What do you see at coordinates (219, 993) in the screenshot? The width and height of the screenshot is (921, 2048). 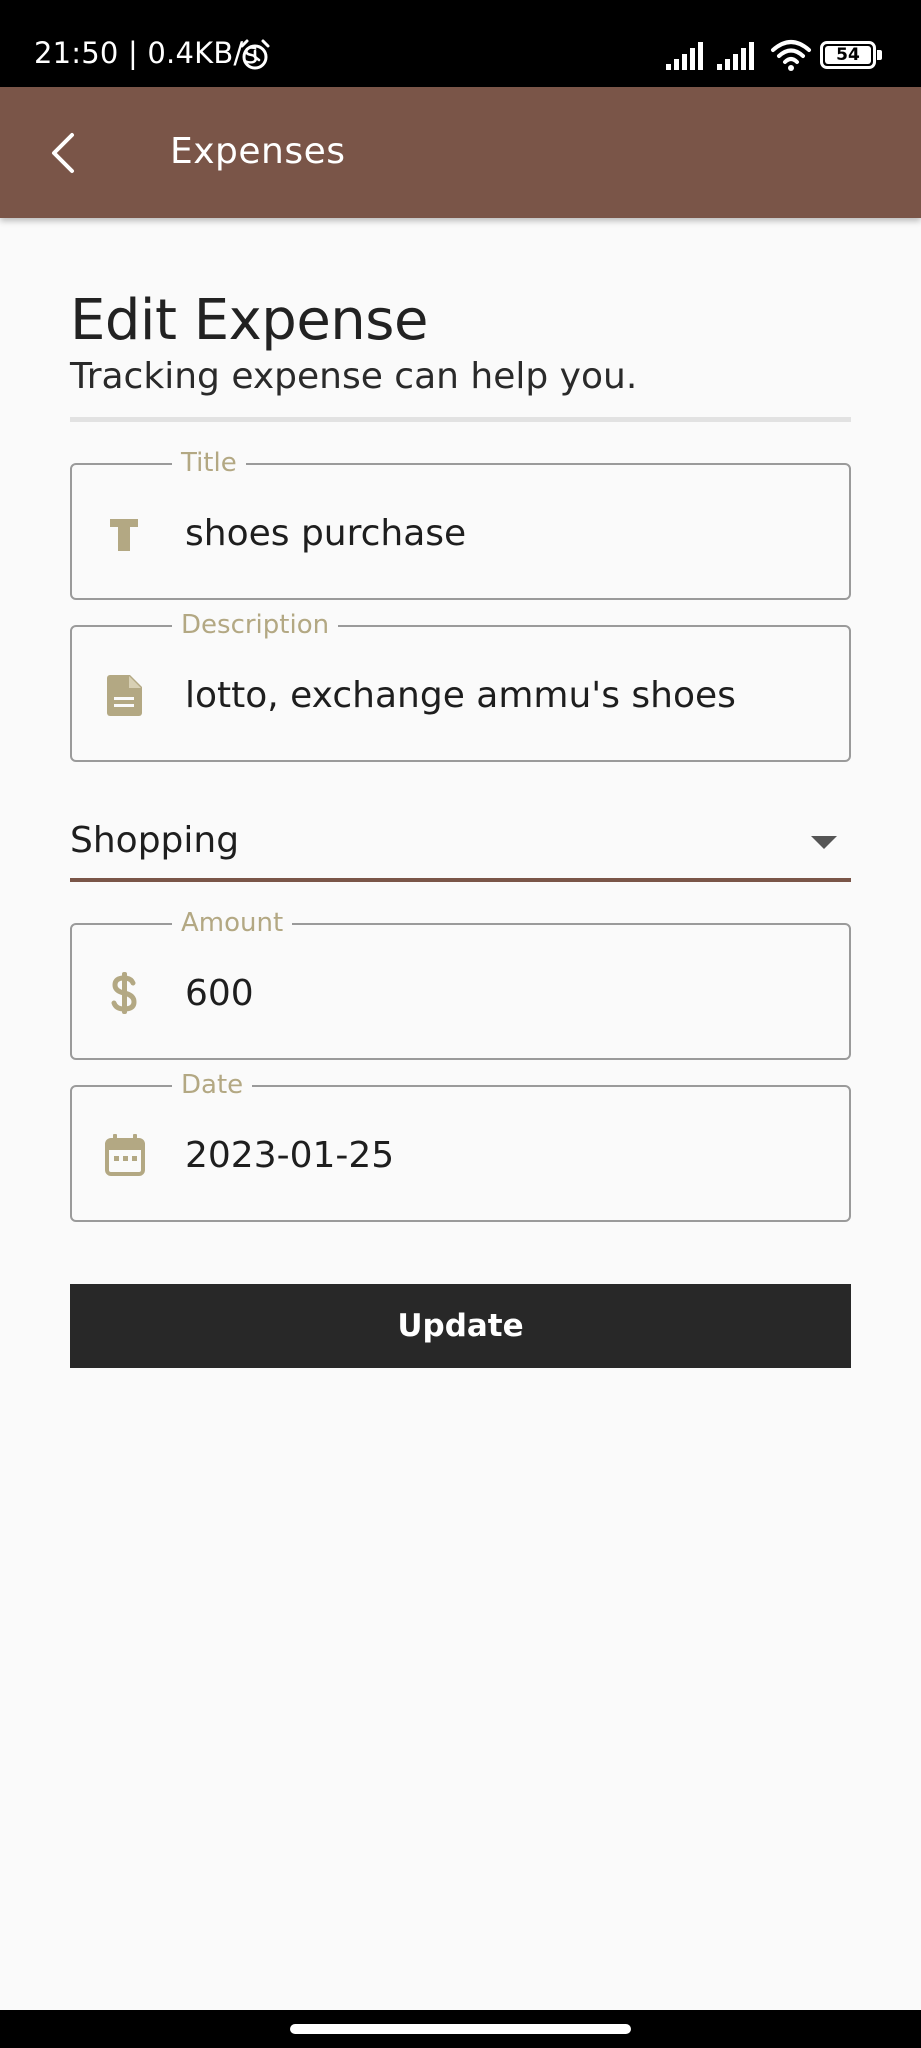 I see `amount-field-value: 600` at bounding box center [219, 993].